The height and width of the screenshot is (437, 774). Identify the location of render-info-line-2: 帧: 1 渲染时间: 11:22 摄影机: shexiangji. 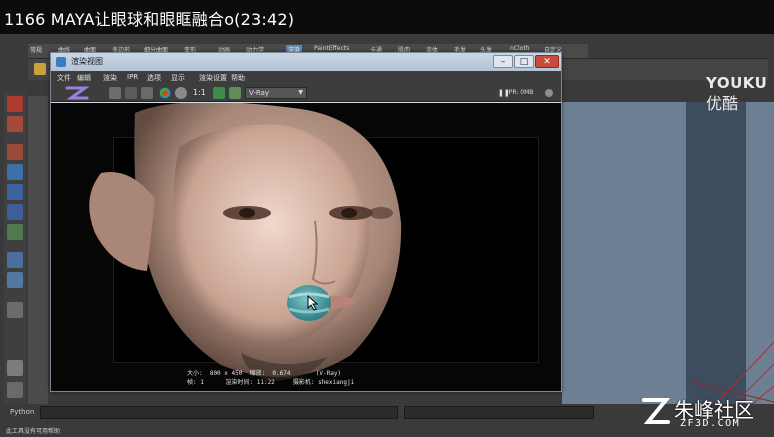
(271, 382).